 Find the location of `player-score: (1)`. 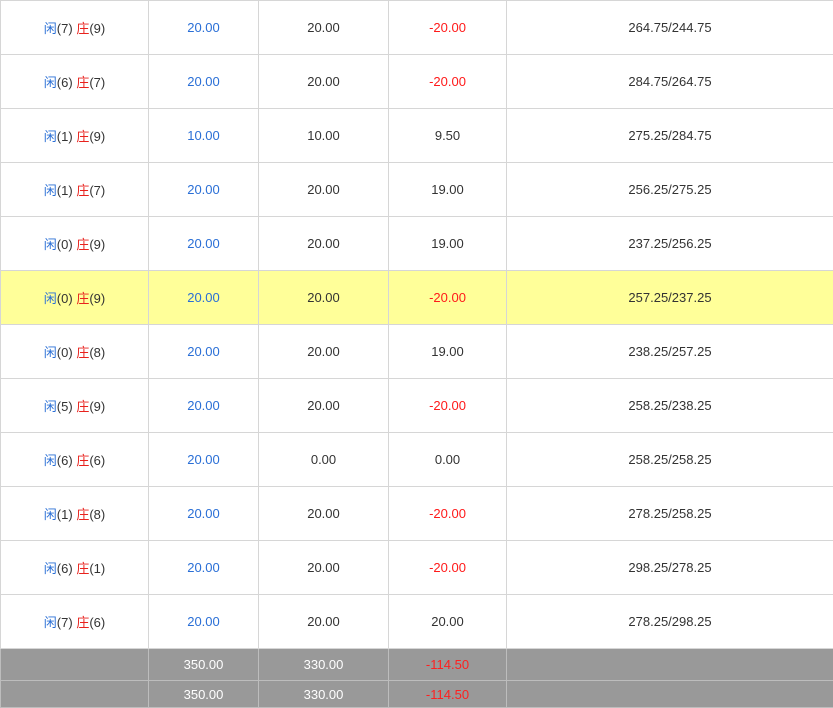

player-score: (1) is located at coordinates (65, 514).